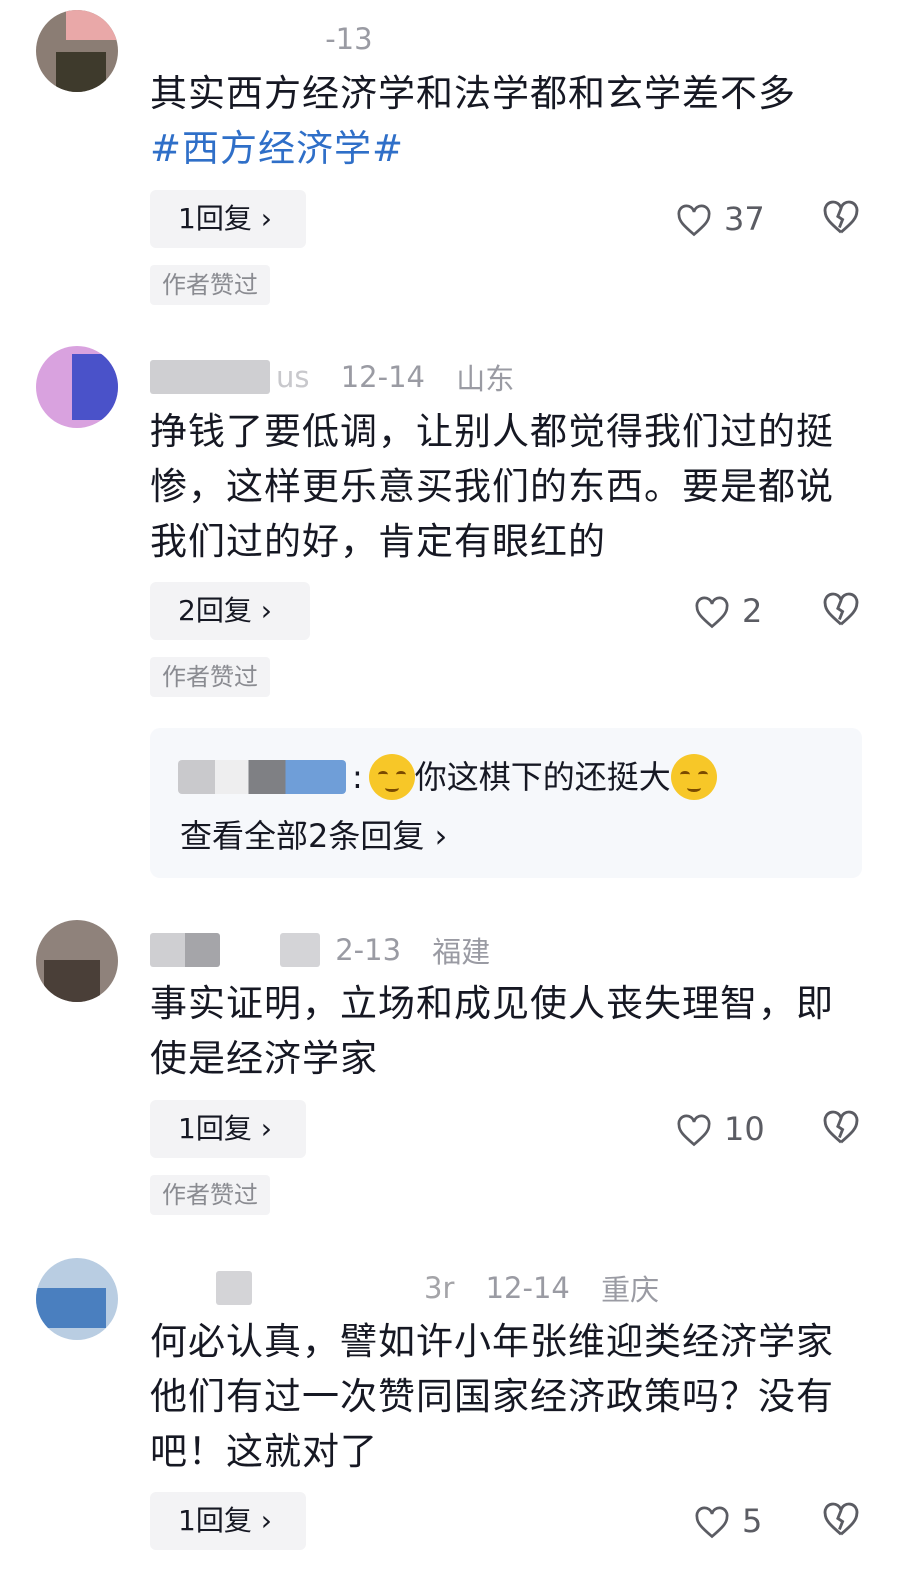  I want to click on like-button: 2, so click(728, 611).